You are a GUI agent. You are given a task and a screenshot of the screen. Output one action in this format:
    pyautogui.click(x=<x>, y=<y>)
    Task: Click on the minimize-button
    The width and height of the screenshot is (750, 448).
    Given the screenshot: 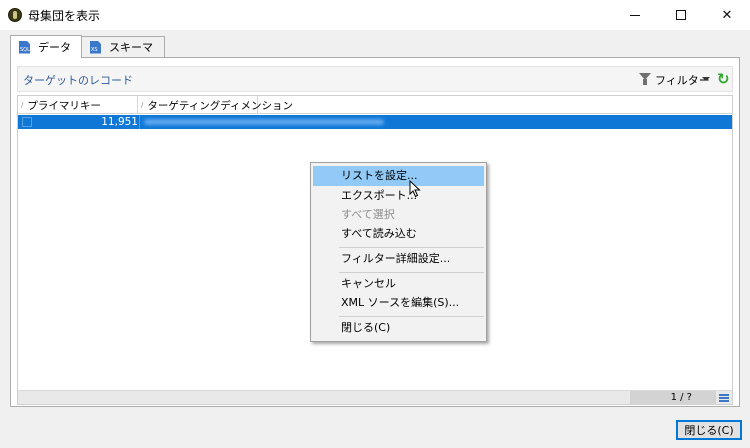 What is the action you would take?
    pyautogui.click(x=635, y=15)
    